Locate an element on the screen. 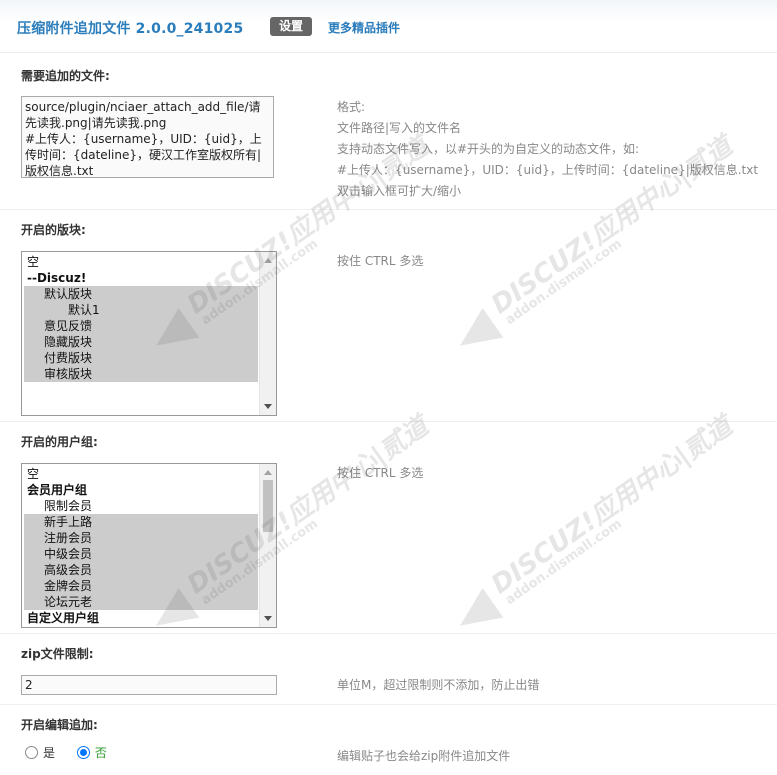 This screenshot has height=775, width=777. top-bar: 压缩附件追加文件 2.0.0_241025 设置 更多精品插件 is located at coordinates (388, 26).